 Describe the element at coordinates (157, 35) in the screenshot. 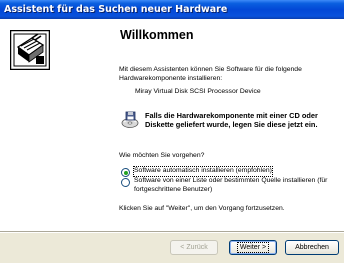

I see `page-title: Willkommen` at that location.